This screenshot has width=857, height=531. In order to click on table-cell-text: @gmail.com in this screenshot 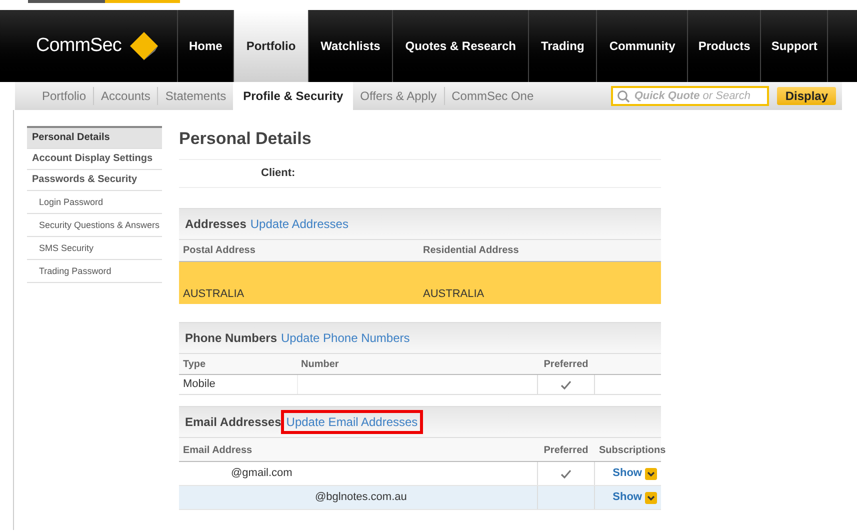, I will do `click(262, 474)`.